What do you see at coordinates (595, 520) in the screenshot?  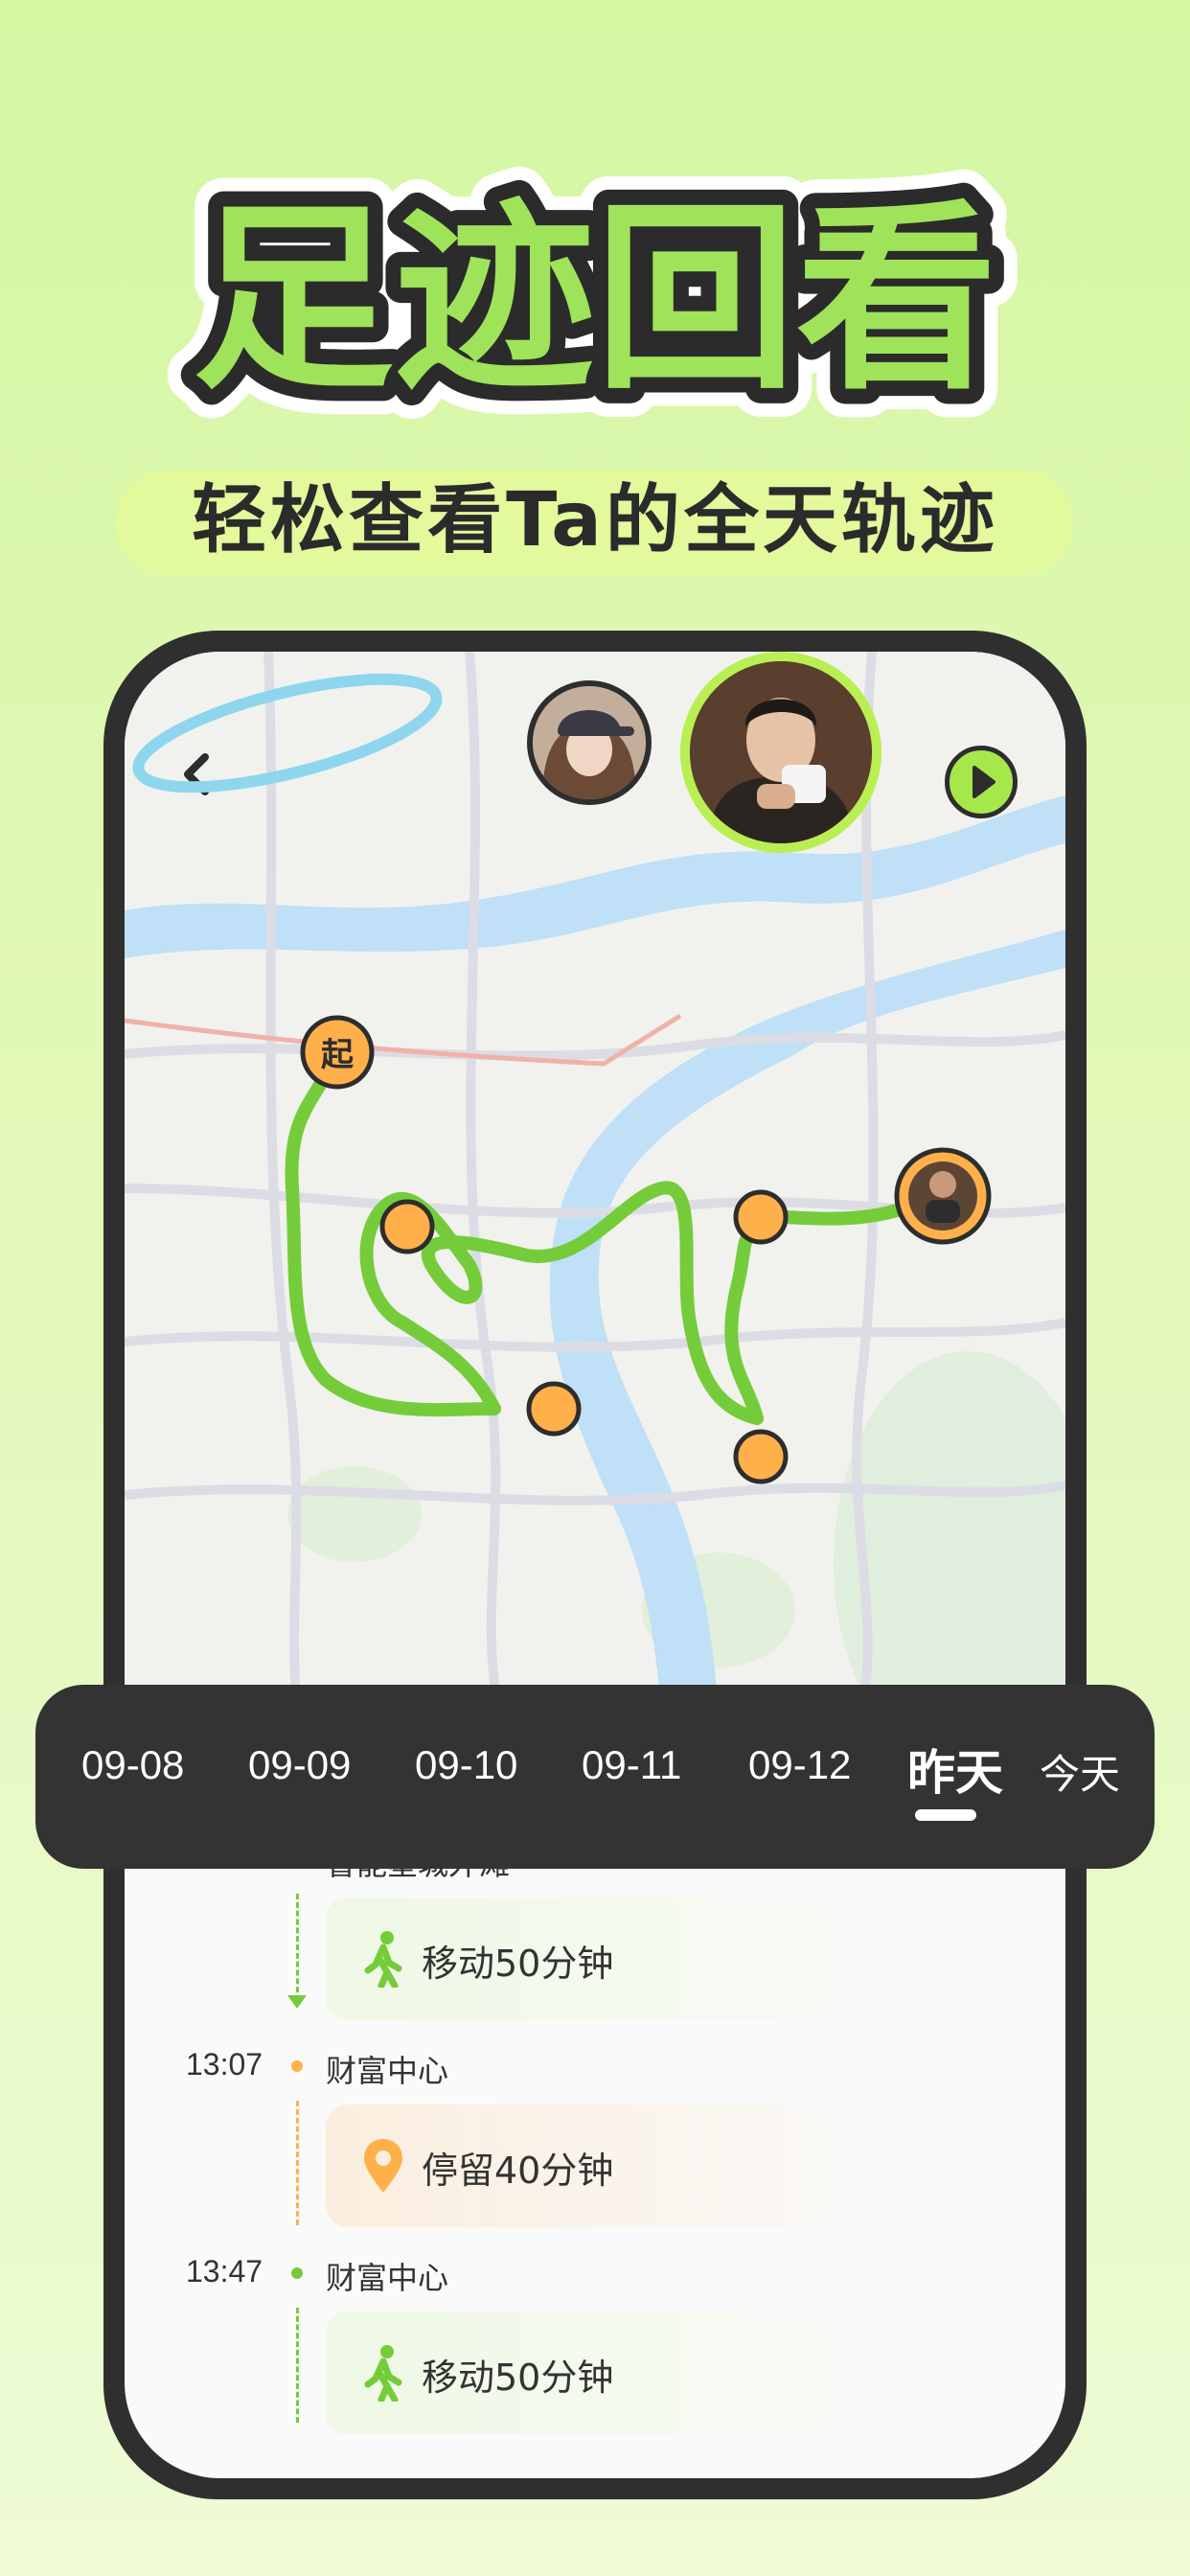 I see `hero-subtitle: 轻松查看Ta的全天轨迹` at bounding box center [595, 520].